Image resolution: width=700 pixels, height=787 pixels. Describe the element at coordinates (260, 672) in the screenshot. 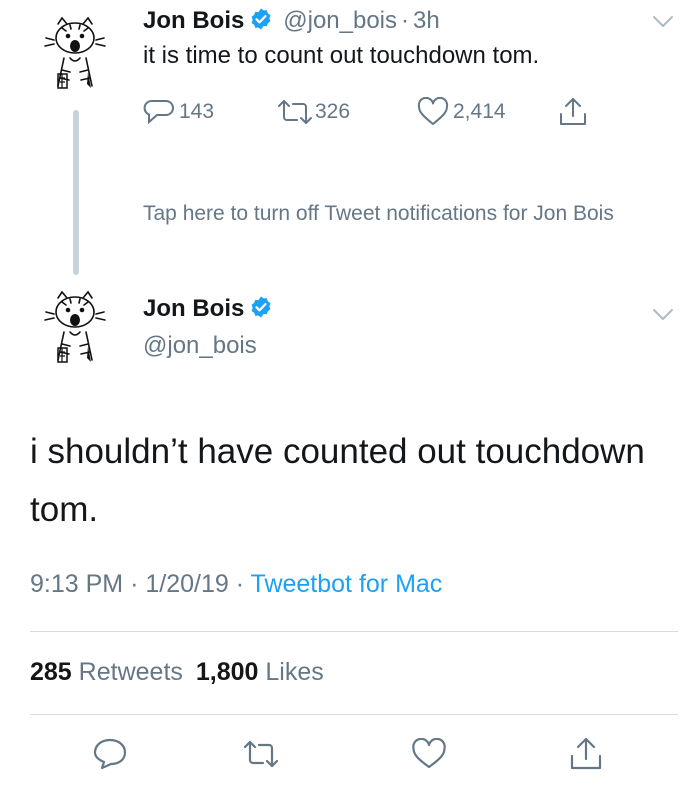

I see `likes-stat: 1,800 Likes` at that location.